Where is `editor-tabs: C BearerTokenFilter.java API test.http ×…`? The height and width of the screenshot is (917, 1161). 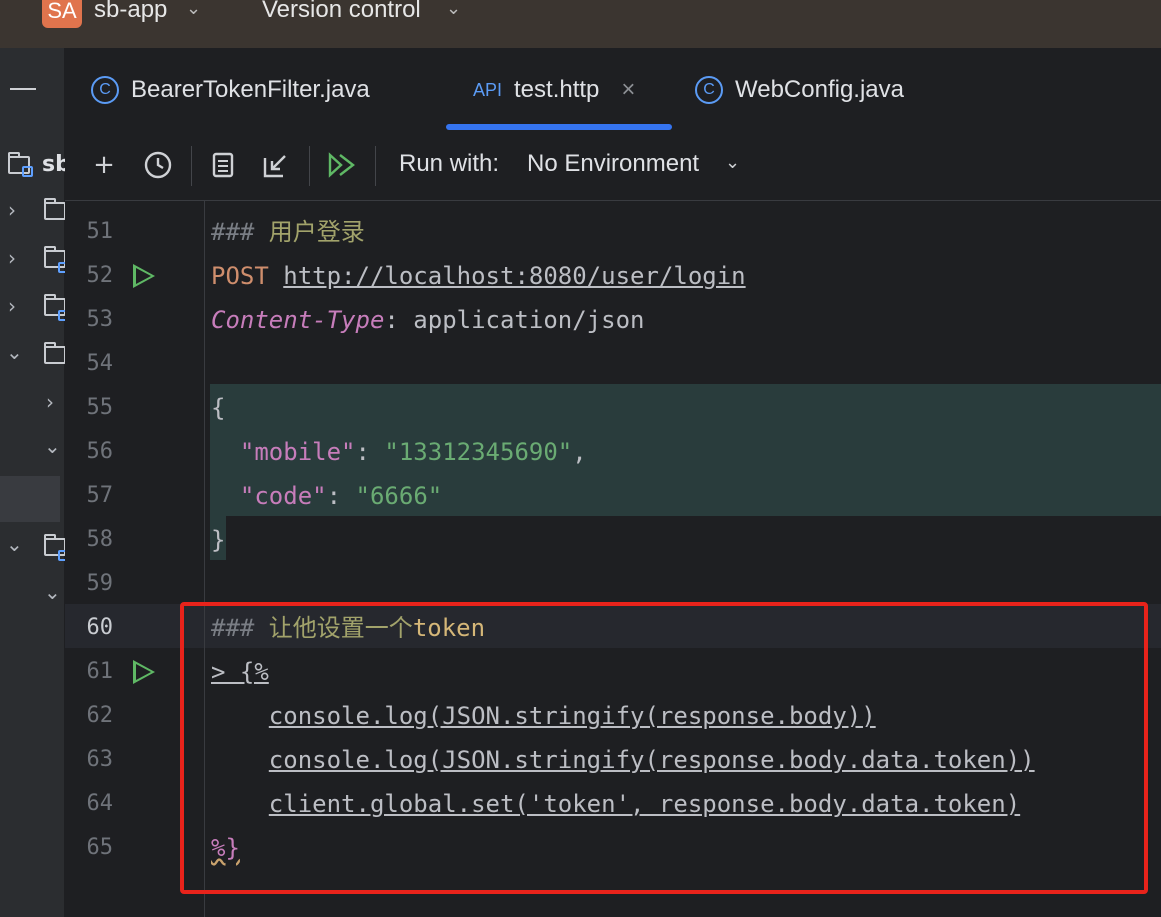 editor-tabs: C BearerTokenFilter.java API test.http ×… is located at coordinates (613, 90).